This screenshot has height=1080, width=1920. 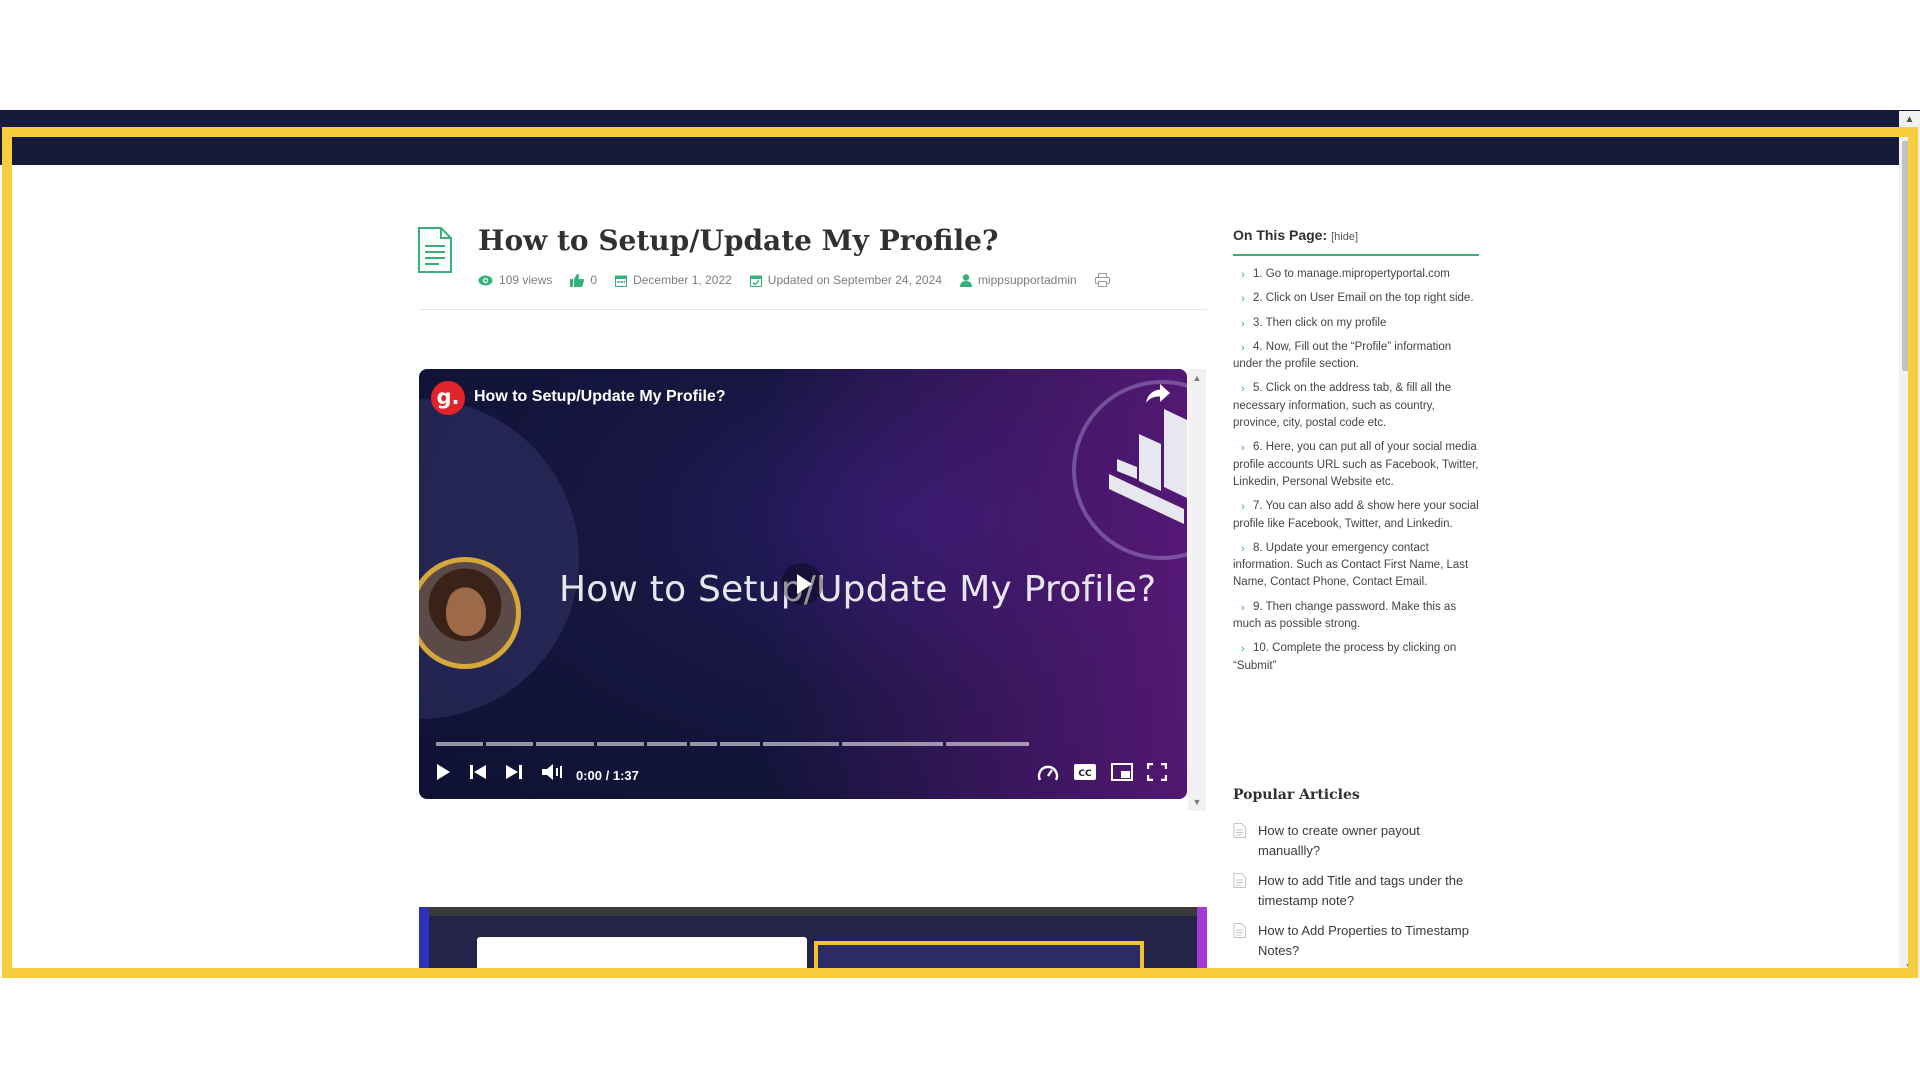 I want to click on decorative-circle, so click(x=499, y=559).